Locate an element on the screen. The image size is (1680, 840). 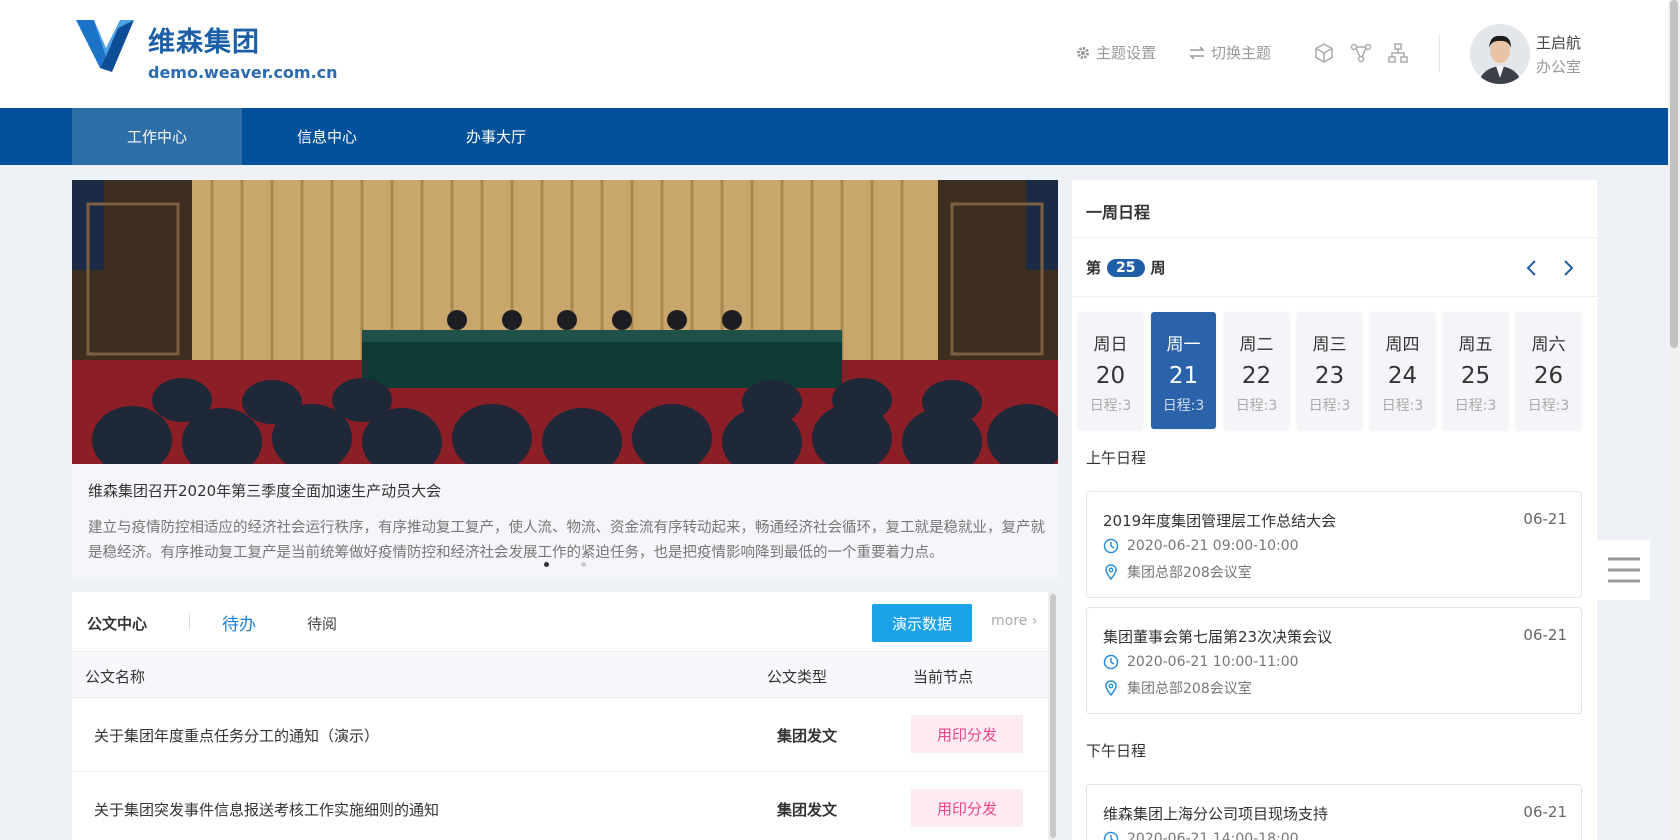
doc-title: 关于集团突发事件信息报送考核工作实施细则的通知 is located at coordinates (266, 809).